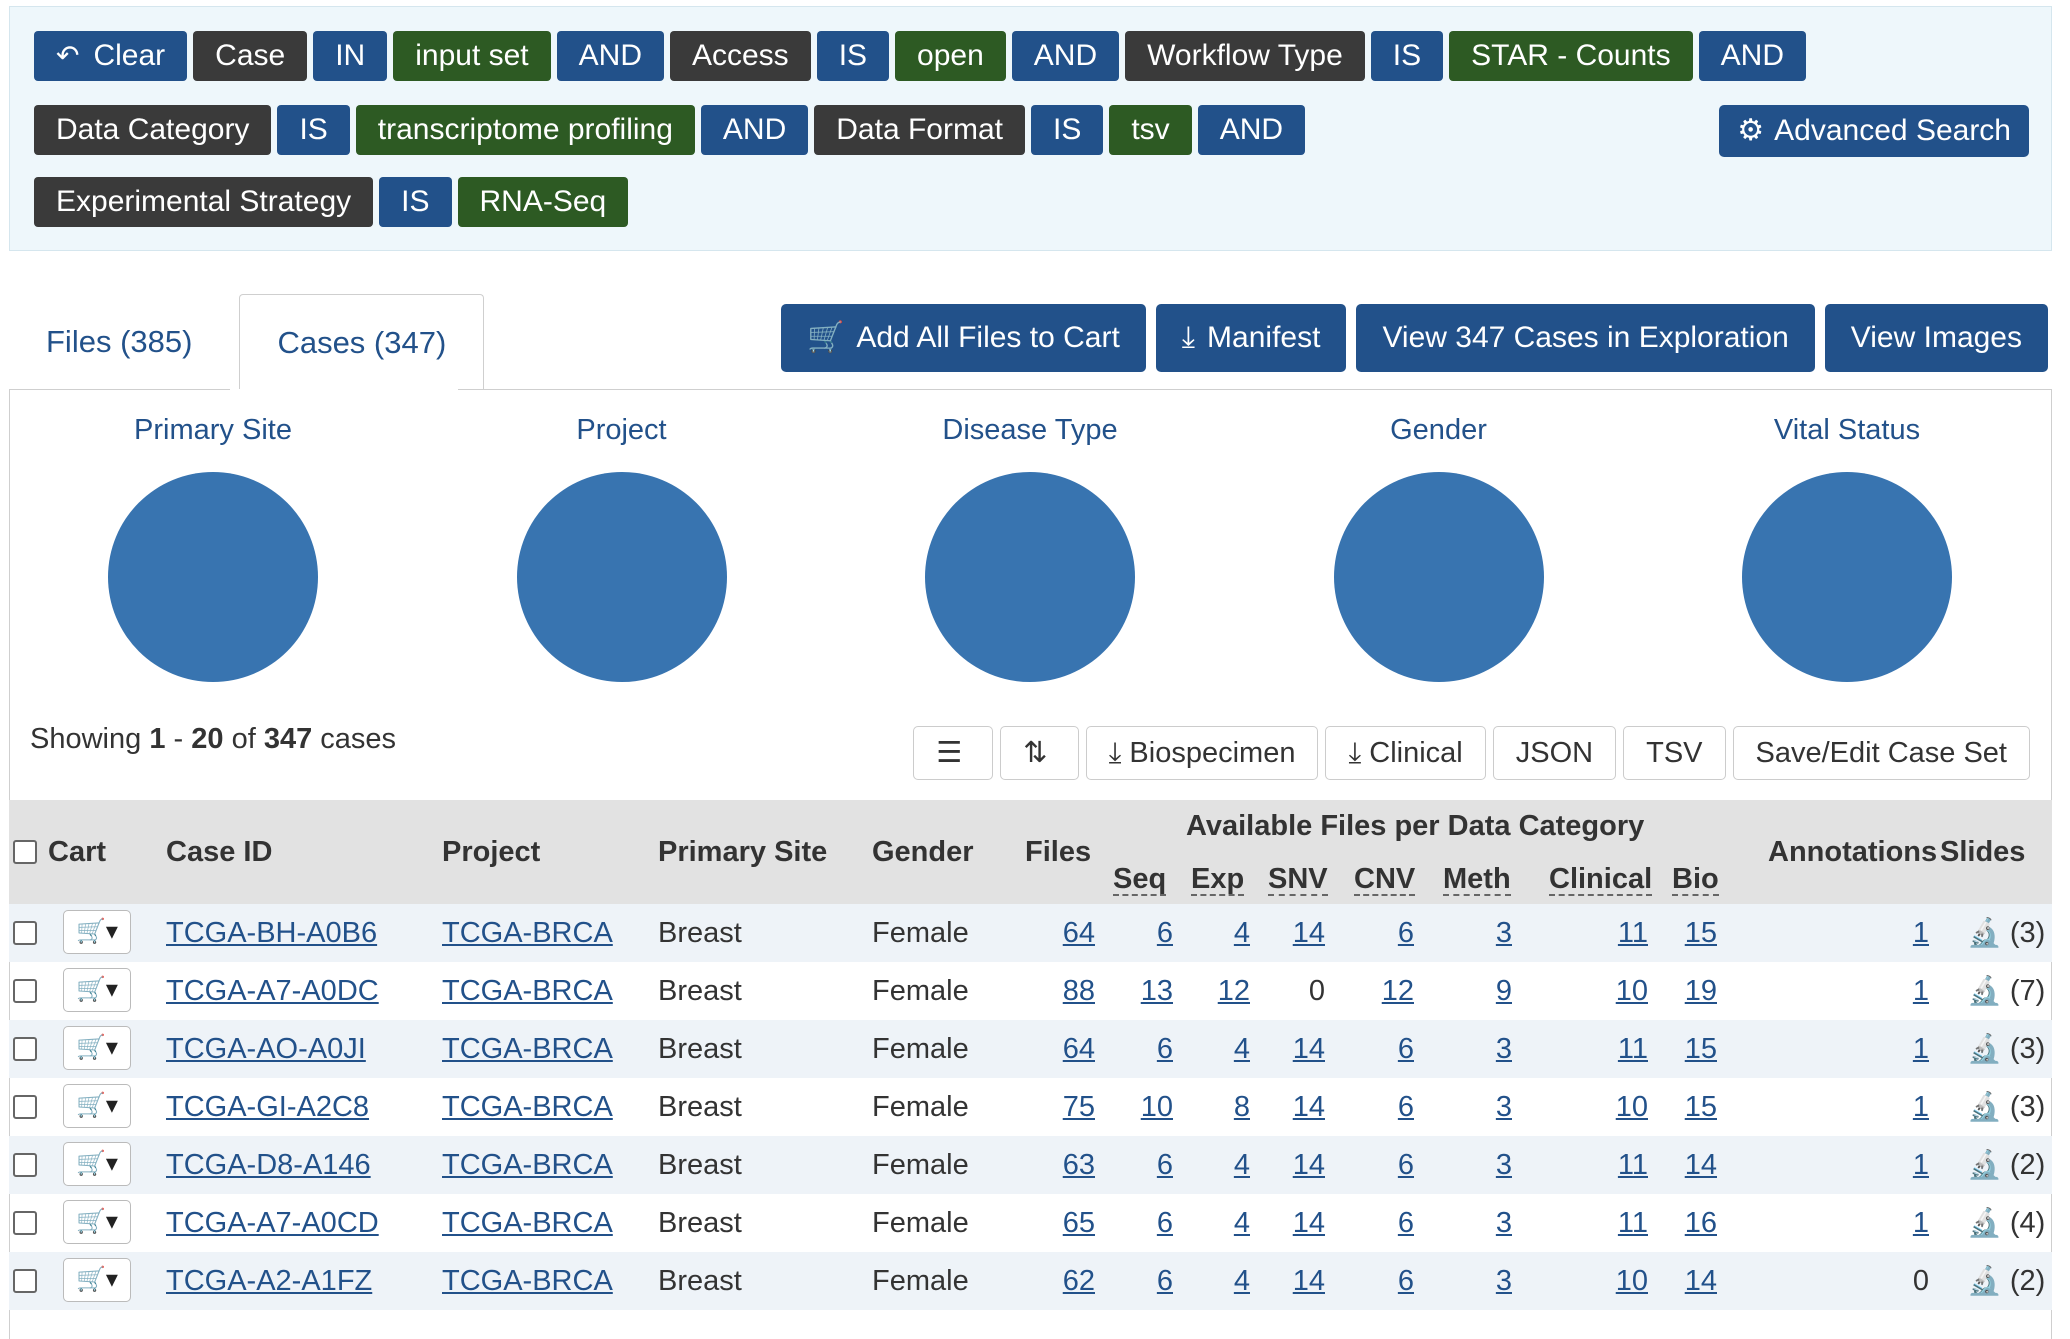 The height and width of the screenshot is (1339, 2070). I want to click on tsv-button: TSV, so click(1674, 753).